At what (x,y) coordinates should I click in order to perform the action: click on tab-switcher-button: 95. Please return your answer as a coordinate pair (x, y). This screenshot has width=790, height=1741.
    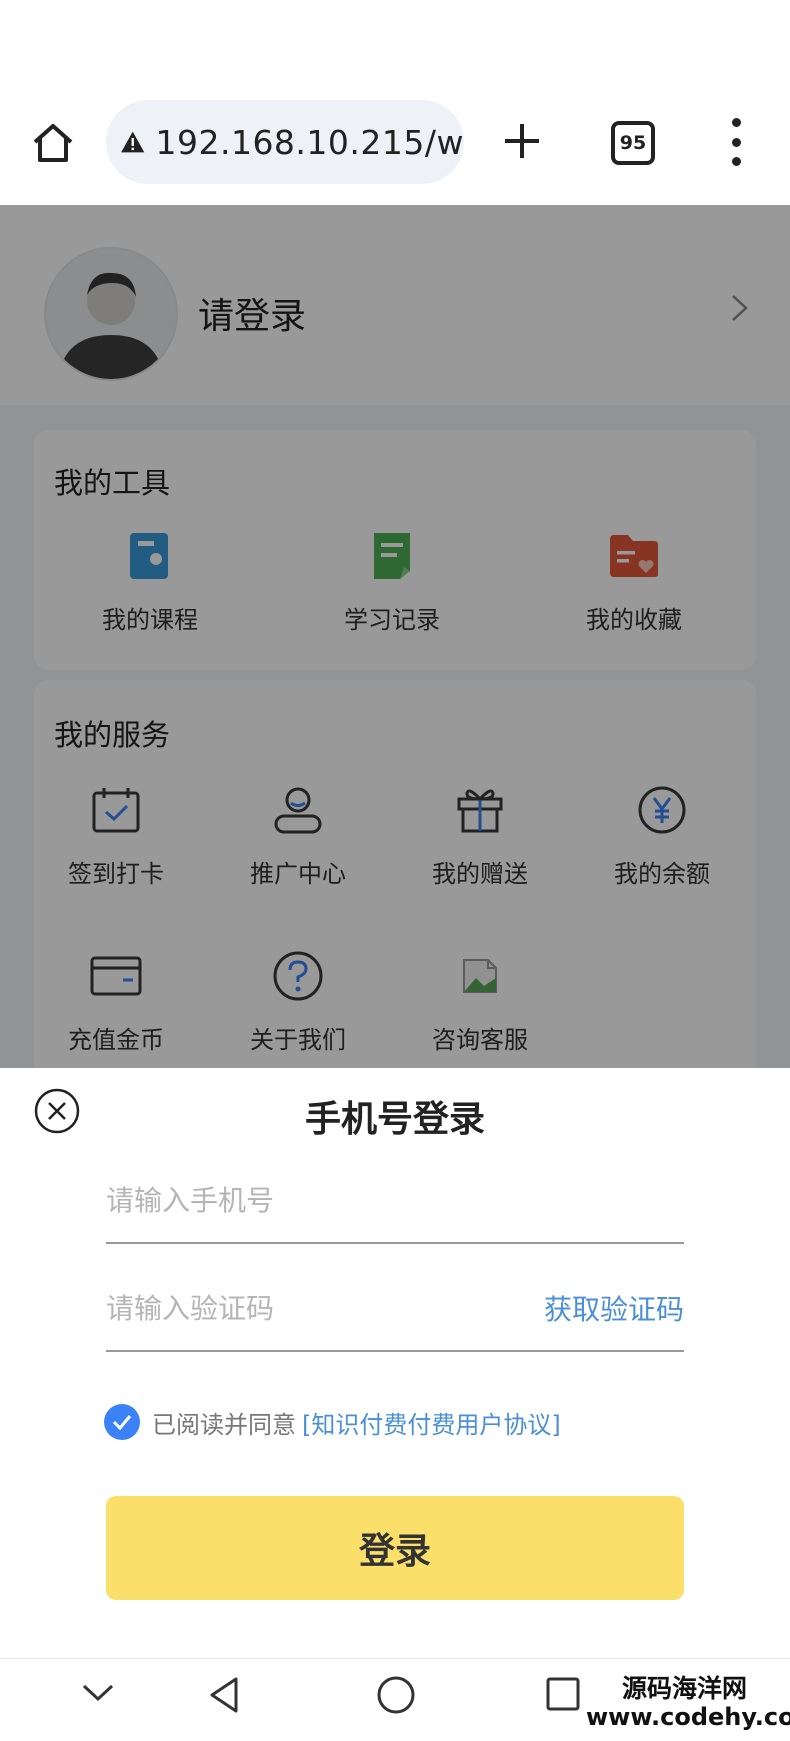
    Looking at the image, I should click on (633, 143).